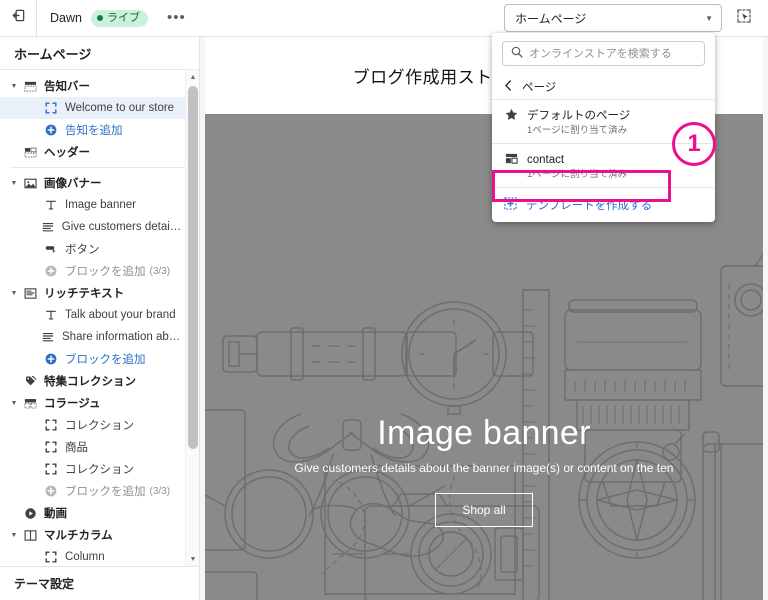 This screenshot has width=768, height=600. I want to click on sidebar-item-image-banner-heading: ▼ Image banner, so click(99, 205).